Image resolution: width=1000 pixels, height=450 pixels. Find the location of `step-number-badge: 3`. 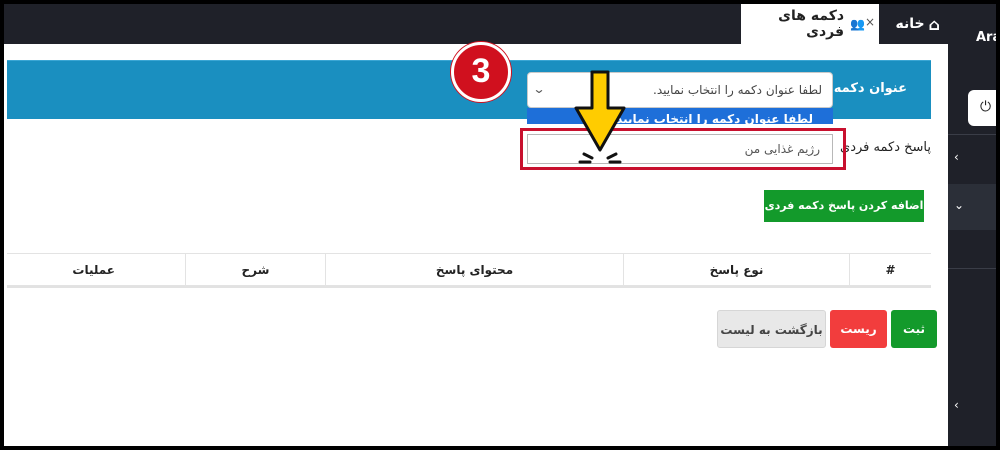

step-number-badge: 3 is located at coordinates (481, 72).